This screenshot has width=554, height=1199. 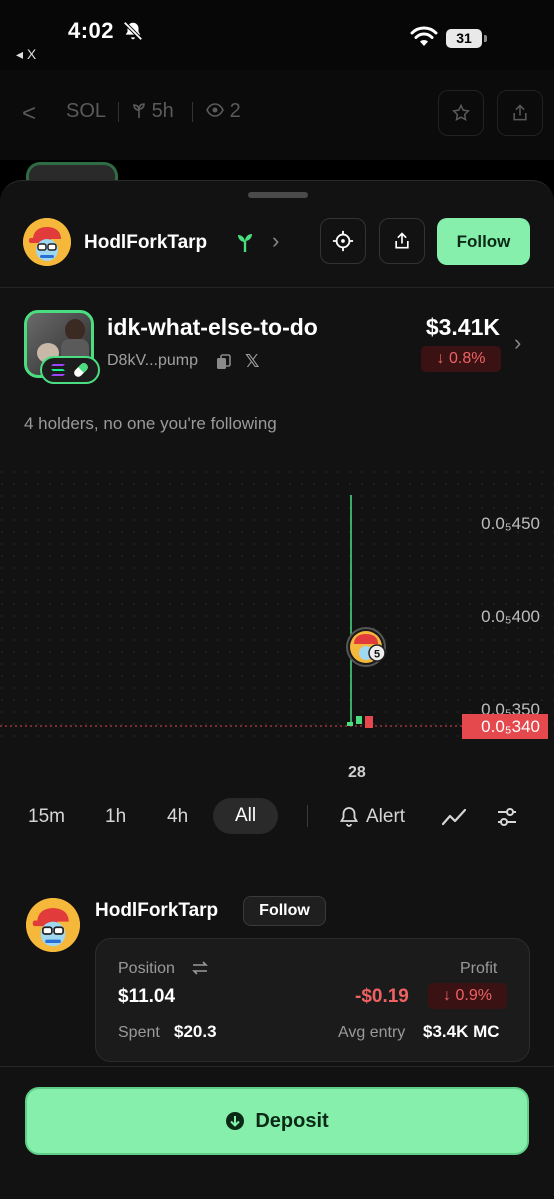 I want to click on position-follow-button: Follow, so click(x=284, y=911).